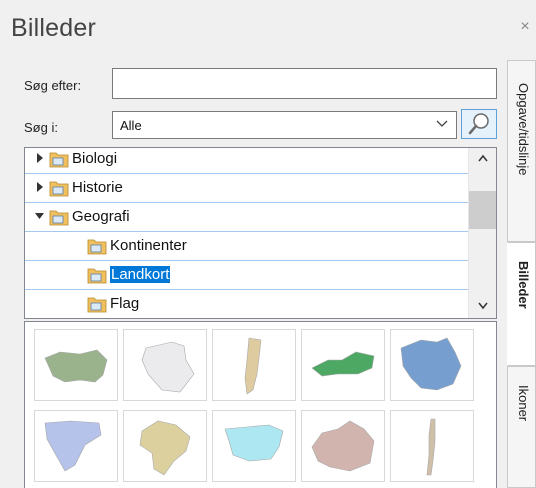 The image size is (536, 488). Describe the element at coordinates (148, 245) in the screenshot. I see `tree-item-label: Kontinenter` at that location.